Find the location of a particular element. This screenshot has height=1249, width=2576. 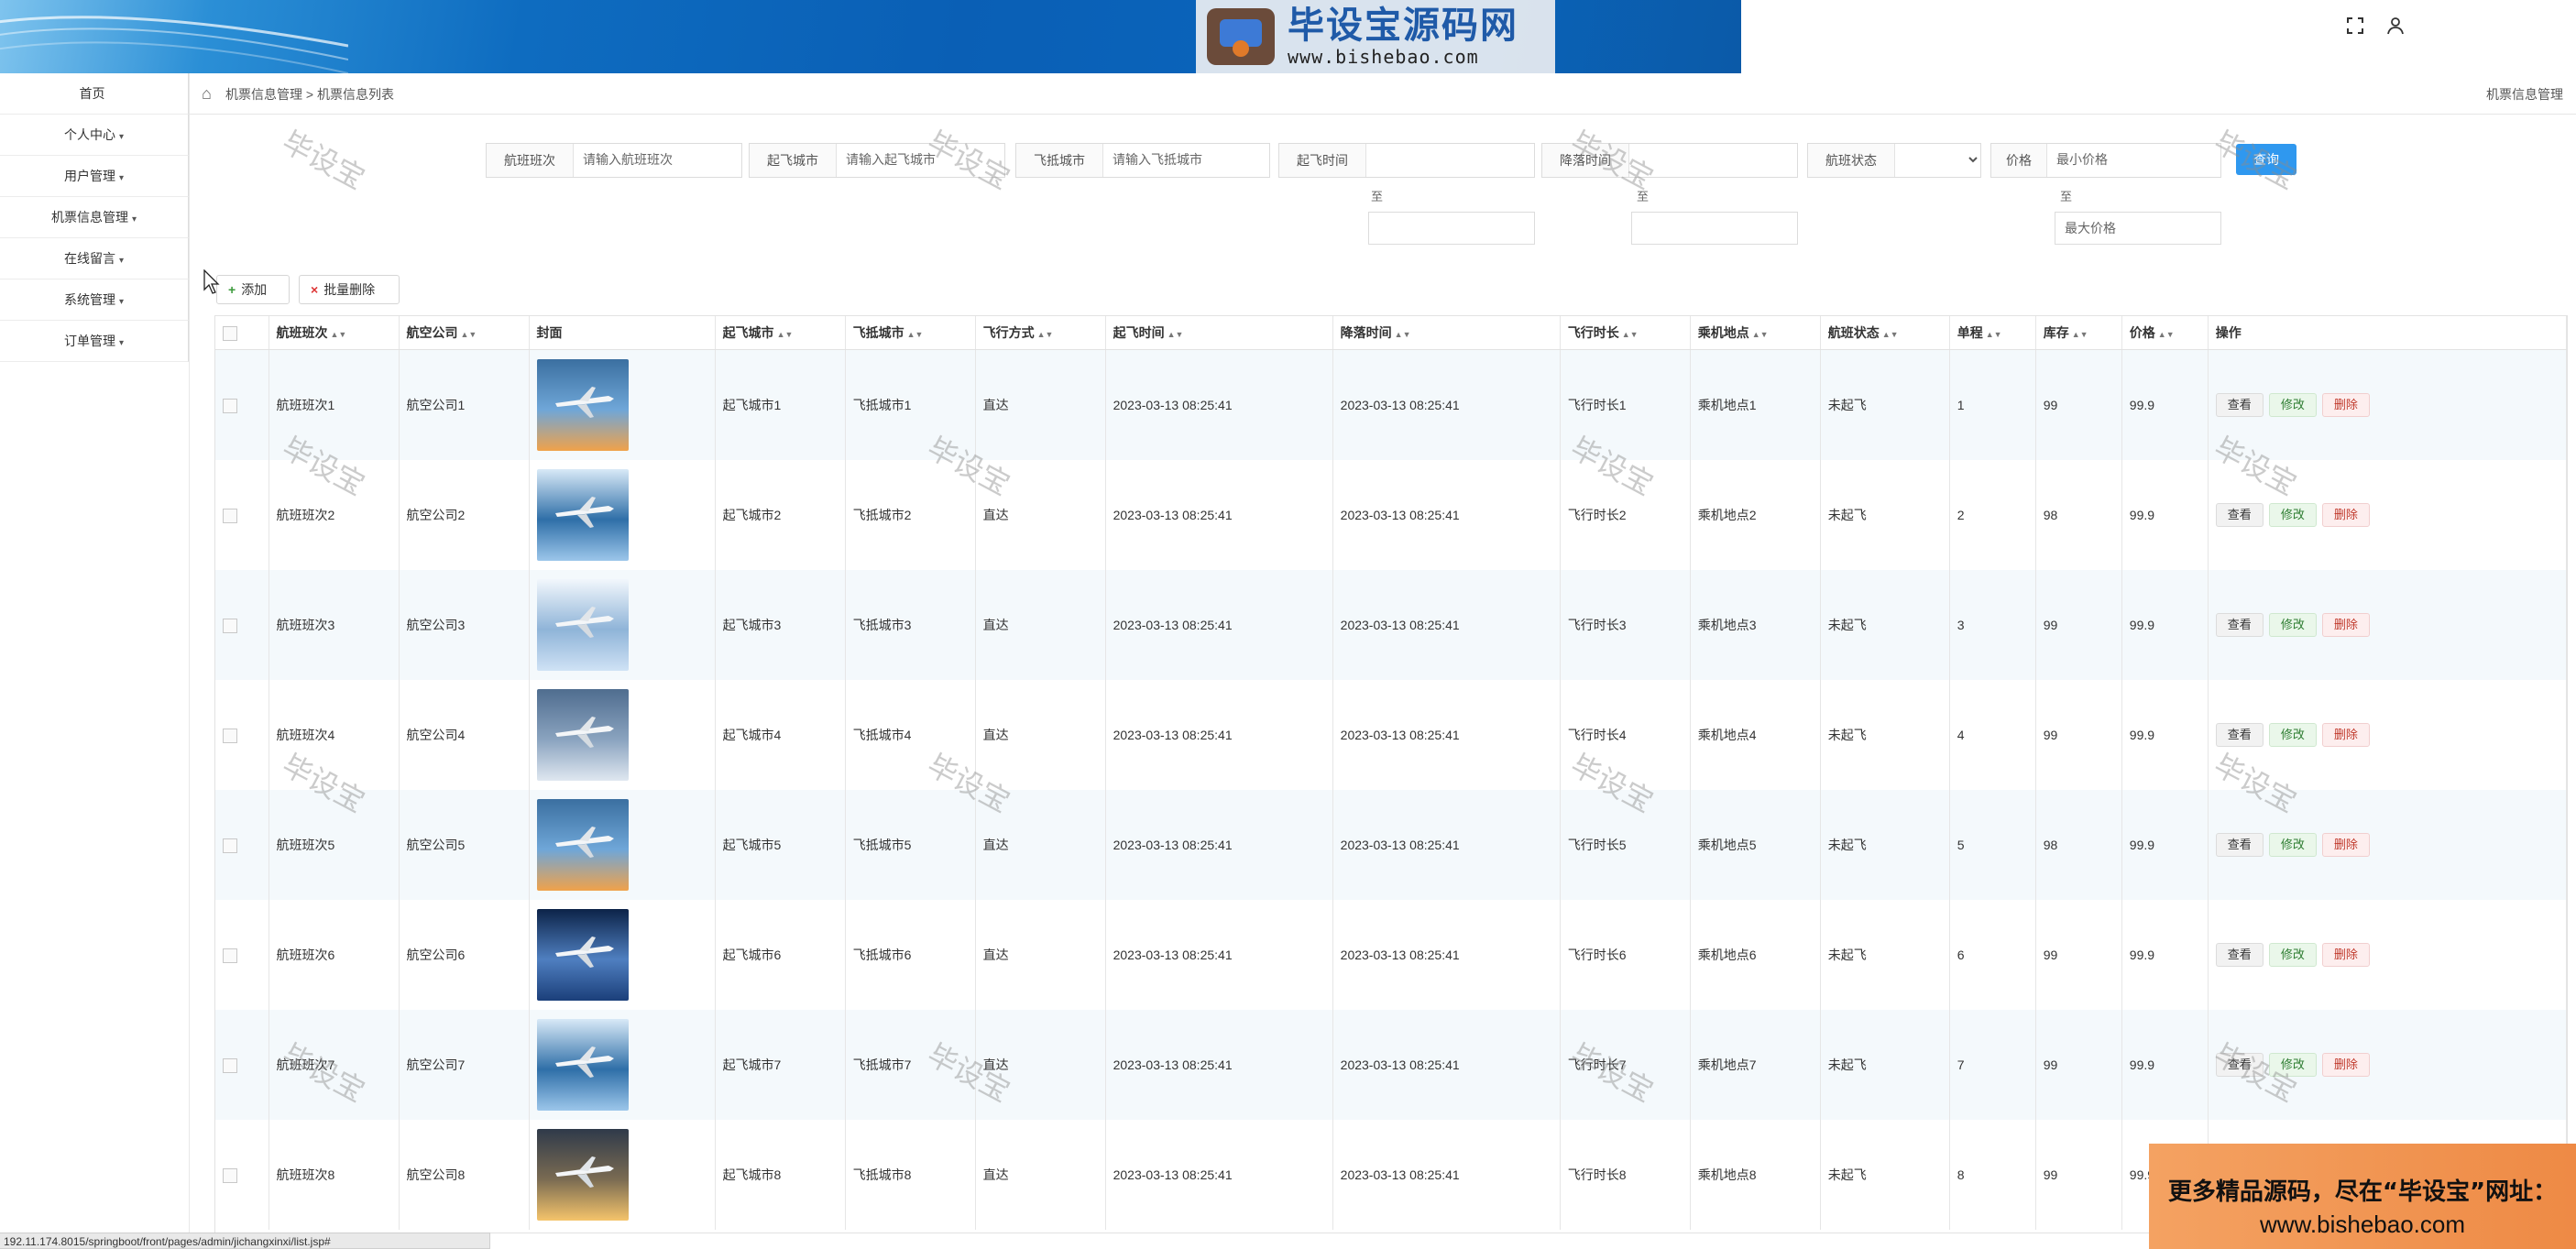

column-header: 航班状态 ▲▼ is located at coordinates (1885, 333).